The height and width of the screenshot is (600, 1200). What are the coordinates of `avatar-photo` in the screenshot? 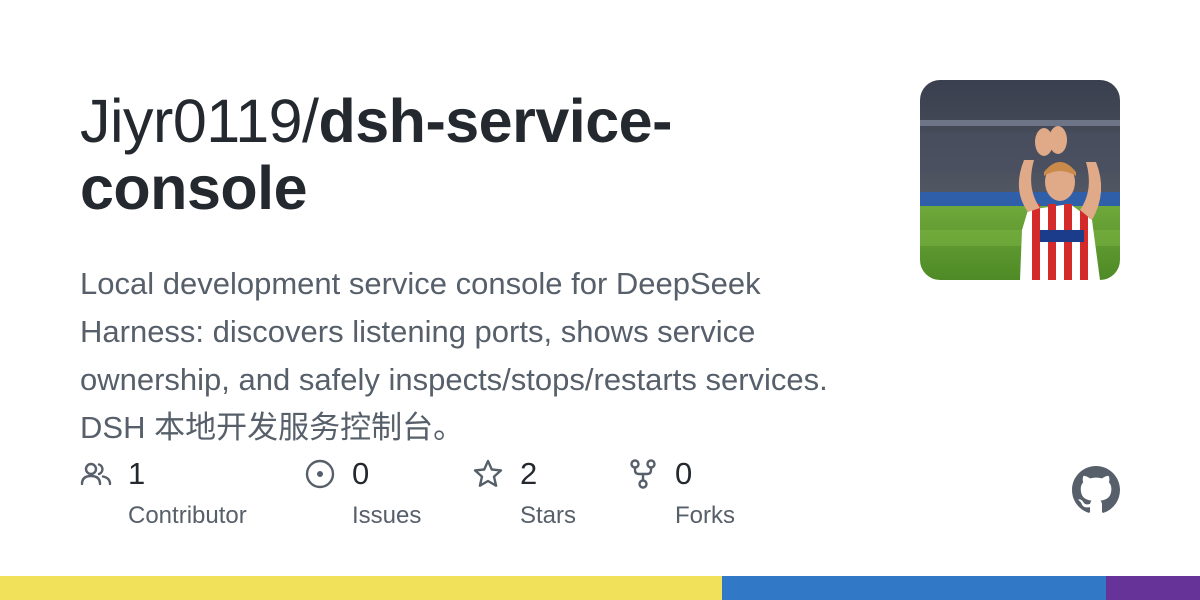 It's located at (1020, 180).